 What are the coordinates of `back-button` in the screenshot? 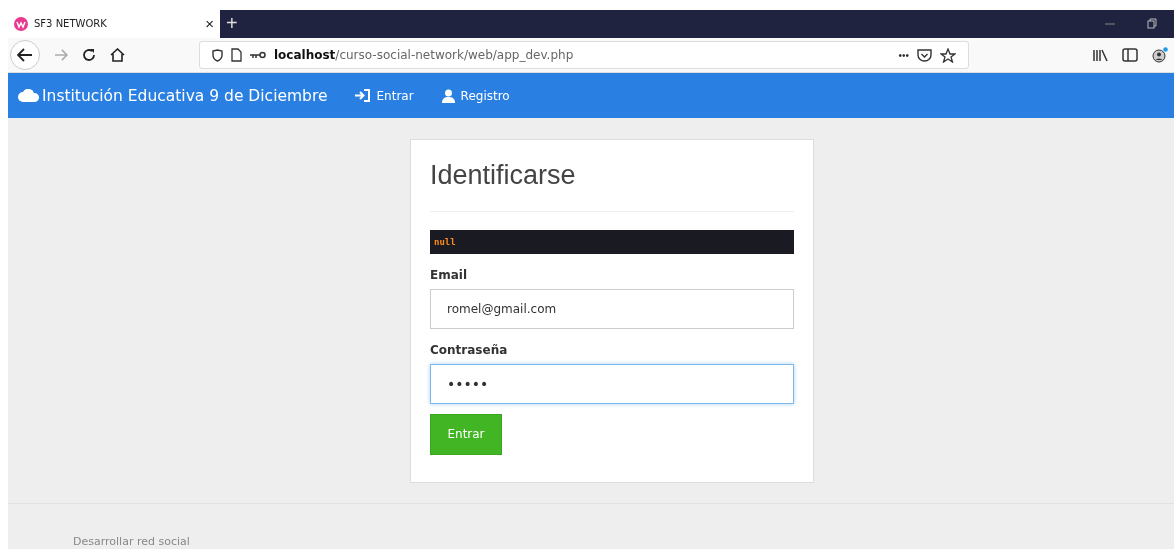 It's located at (25, 55).